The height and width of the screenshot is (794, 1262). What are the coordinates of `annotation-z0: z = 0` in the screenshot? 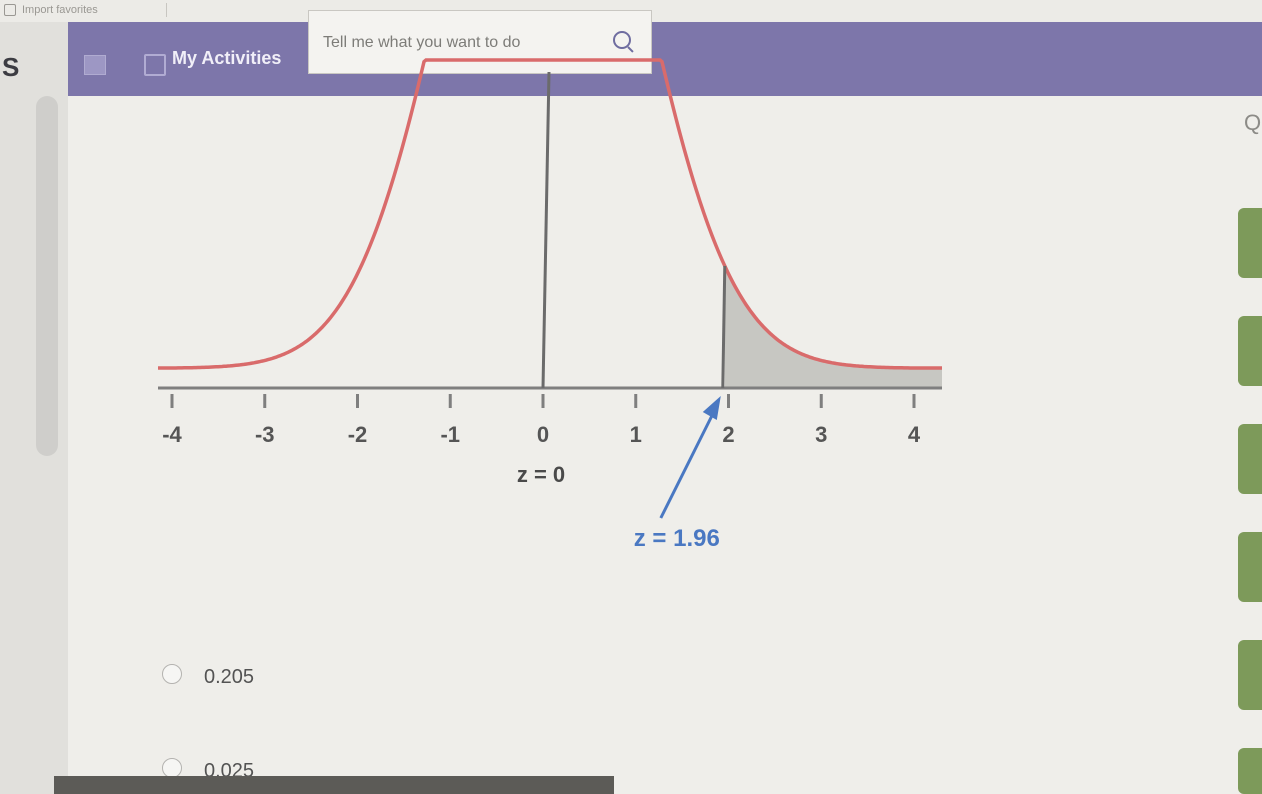 It's located at (541, 474).